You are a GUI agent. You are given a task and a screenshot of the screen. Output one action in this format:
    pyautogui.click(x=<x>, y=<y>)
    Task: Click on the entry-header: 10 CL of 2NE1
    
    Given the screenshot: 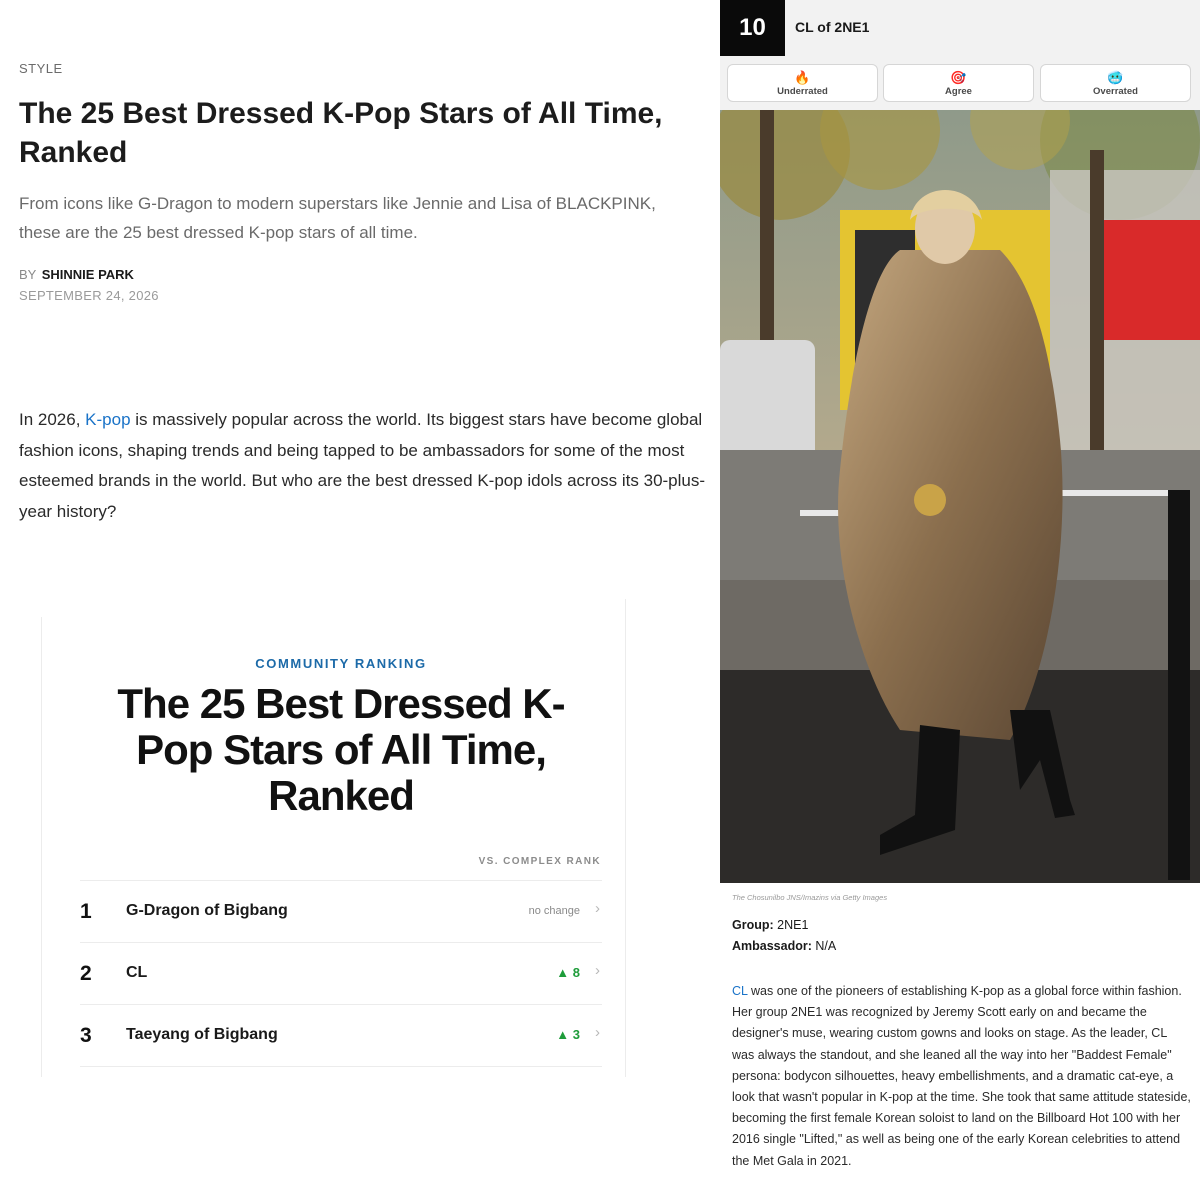 What is the action you would take?
    pyautogui.click(x=960, y=28)
    